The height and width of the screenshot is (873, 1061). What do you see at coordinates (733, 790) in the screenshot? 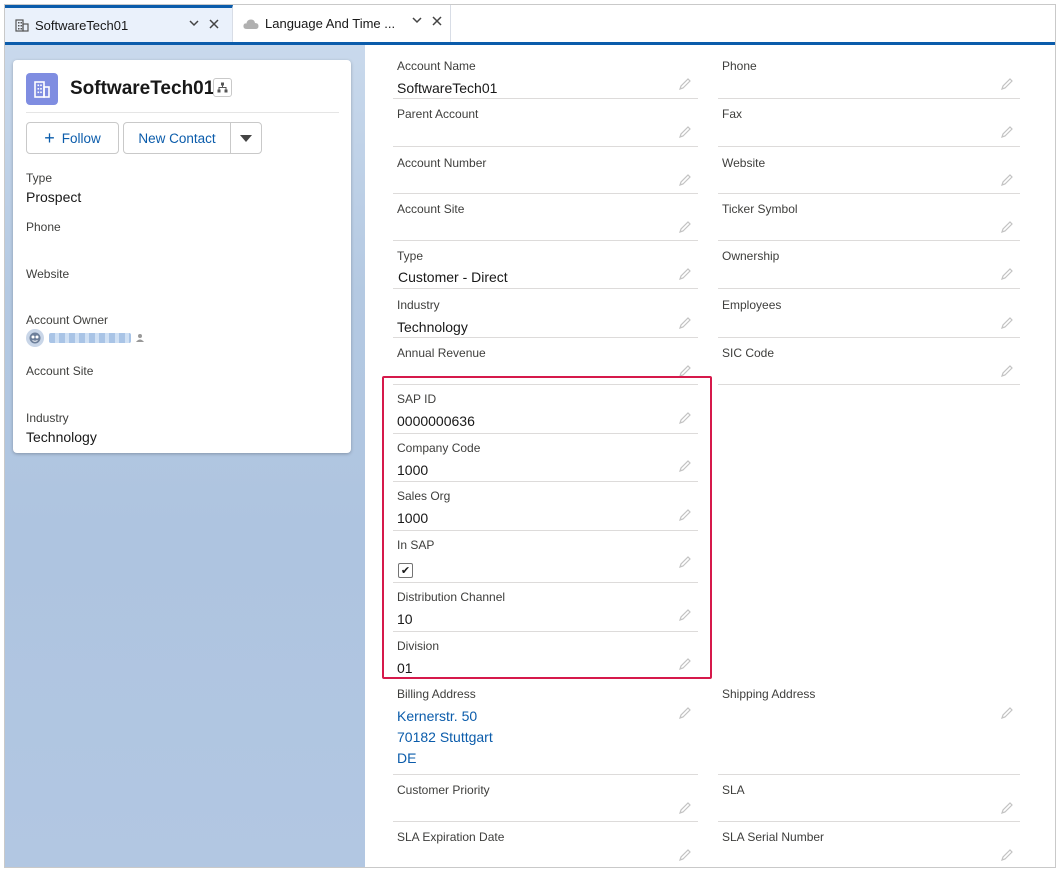
I see `field-label: SLA` at bounding box center [733, 790].